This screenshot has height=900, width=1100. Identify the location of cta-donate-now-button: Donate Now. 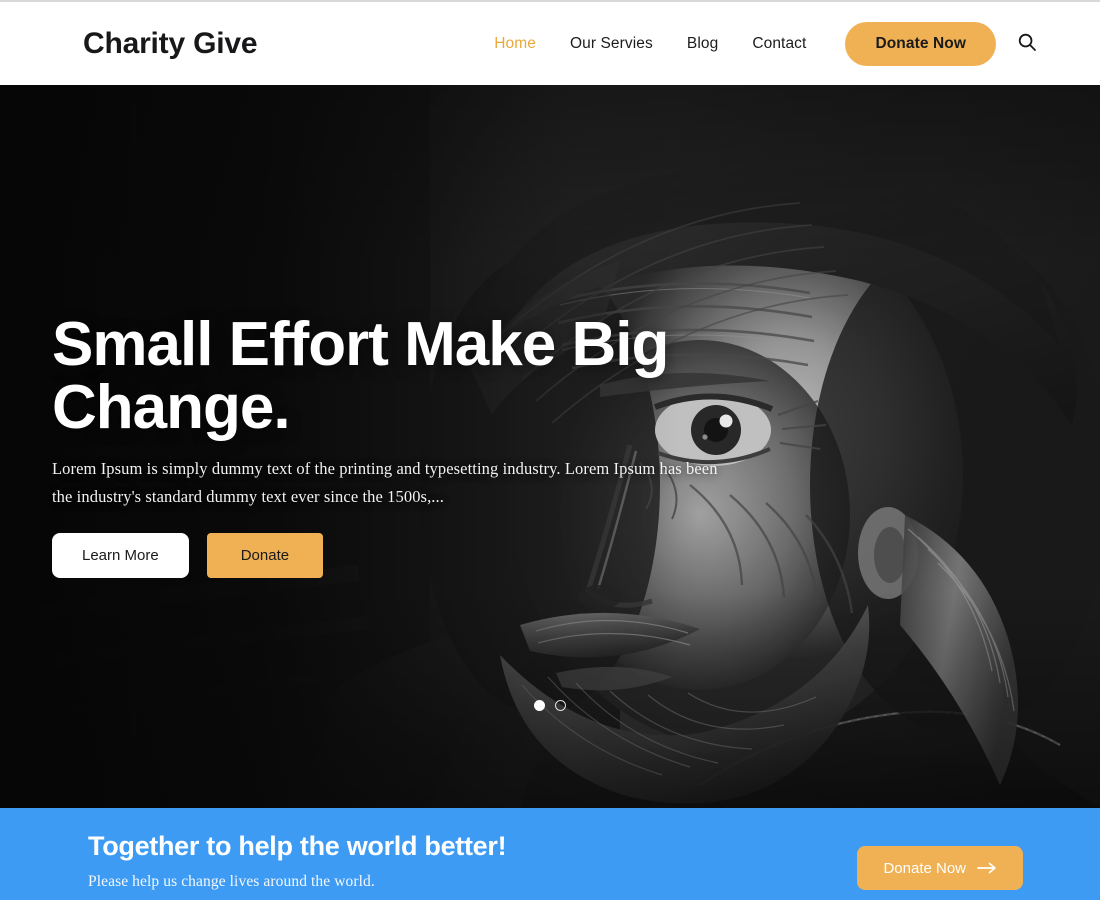
(940, 868).